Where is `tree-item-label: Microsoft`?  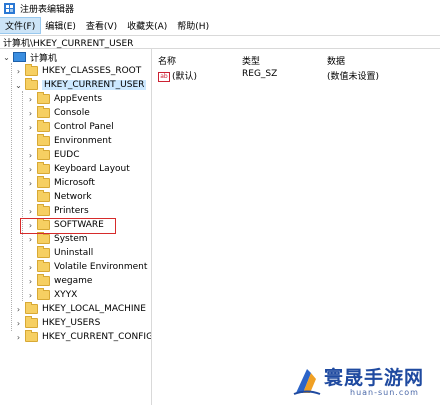
tree-item-label: Microsoft is located at coordinates (74, 183).